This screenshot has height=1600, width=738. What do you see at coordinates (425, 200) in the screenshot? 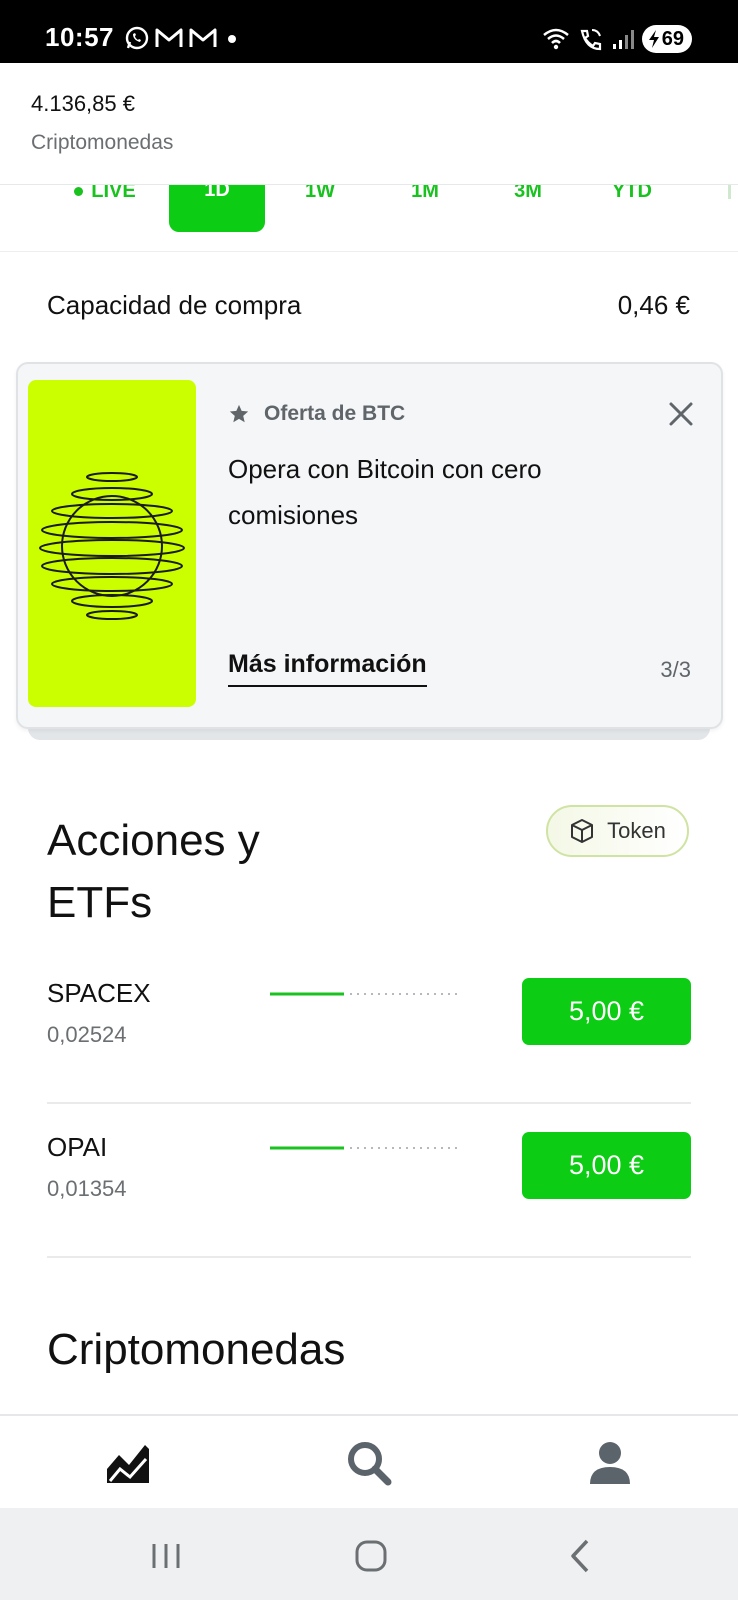
I see `tab-1m: 1M` at bounding box center [425, 200].